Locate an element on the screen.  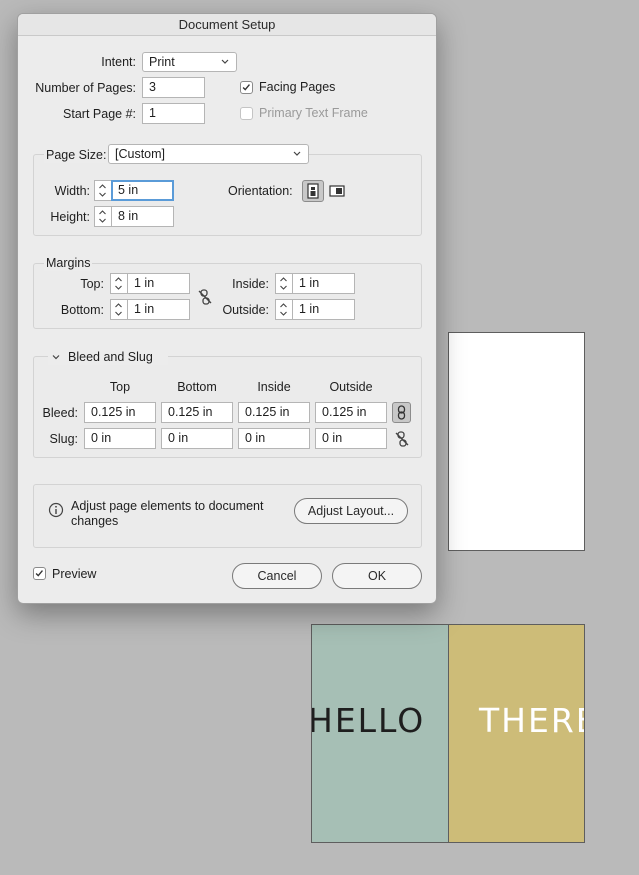
width-label: Width: is located at coordinates (72, 191).